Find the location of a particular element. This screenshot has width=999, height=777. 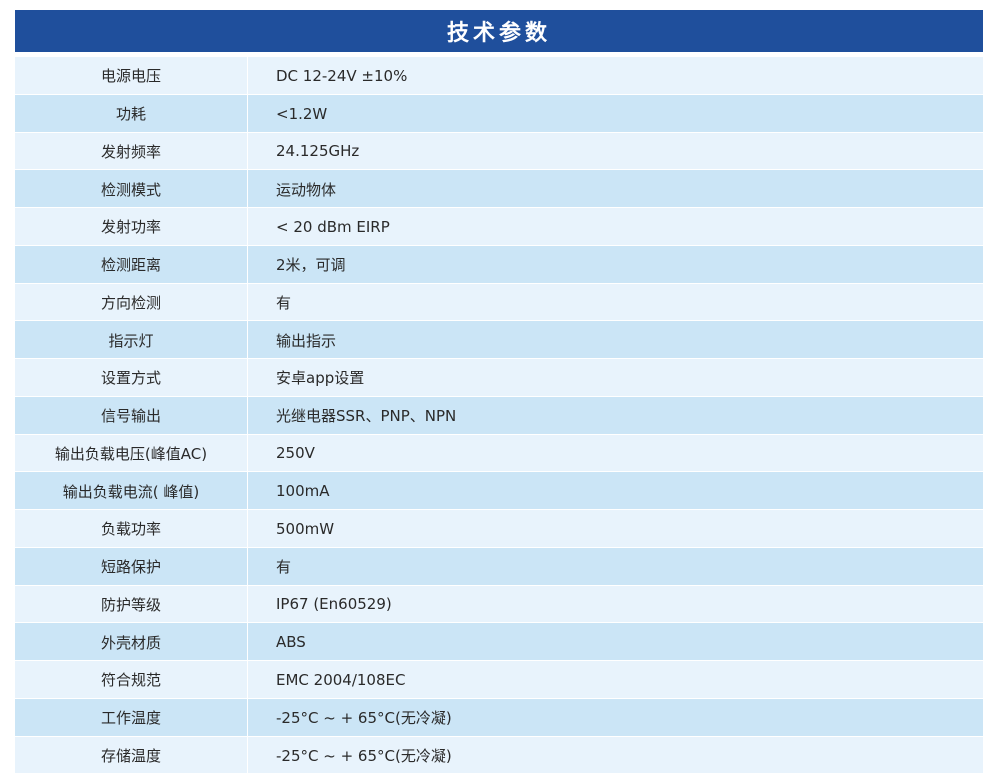

table-row: 符合规范 EMC 2004/108EC is located at coordinates (499, 680).